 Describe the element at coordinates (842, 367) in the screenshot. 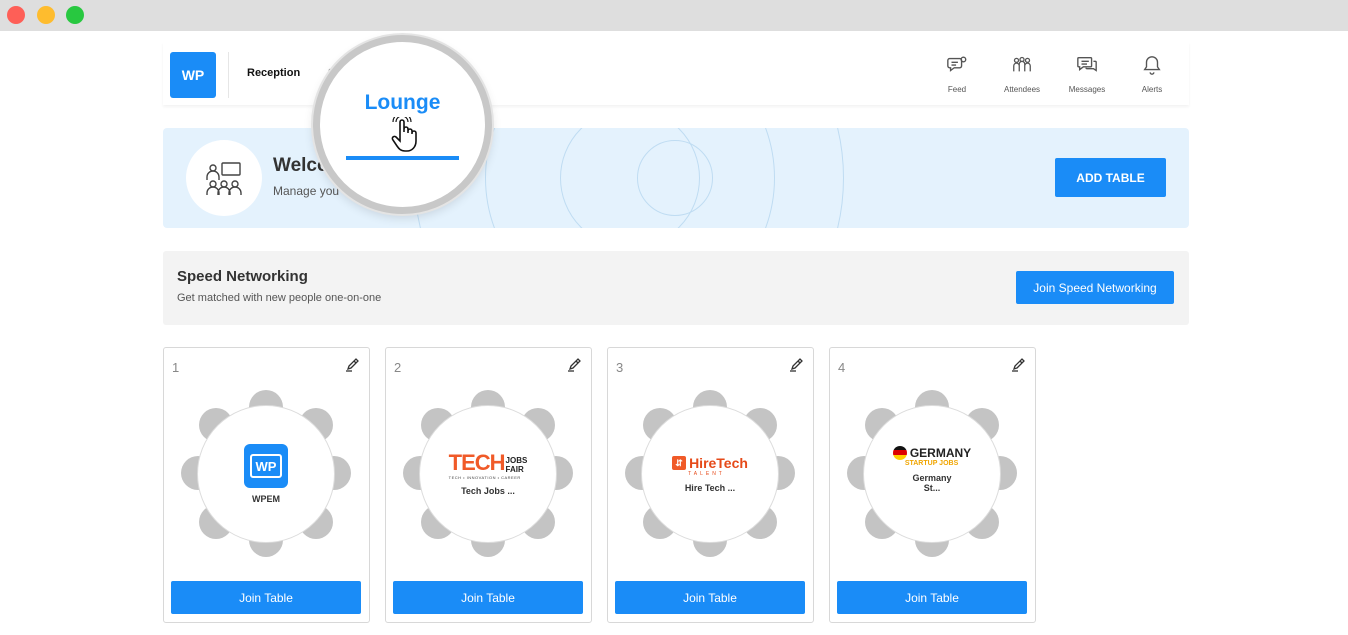

I see `table-number: 4` at that location.